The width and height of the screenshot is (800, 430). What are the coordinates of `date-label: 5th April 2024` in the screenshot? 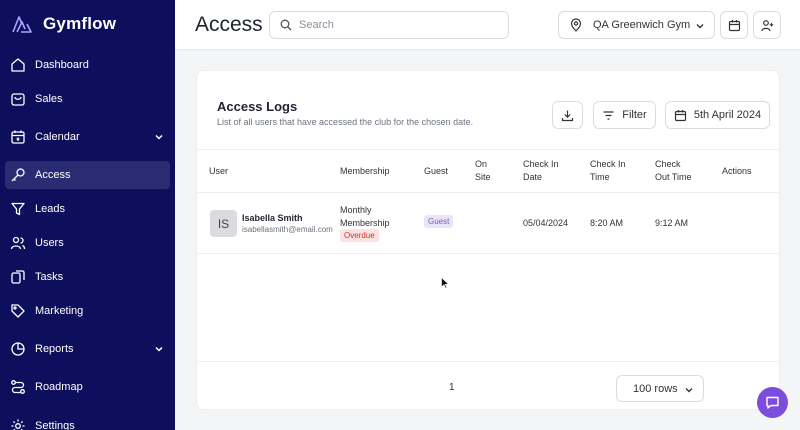 It's located at (727, 115).